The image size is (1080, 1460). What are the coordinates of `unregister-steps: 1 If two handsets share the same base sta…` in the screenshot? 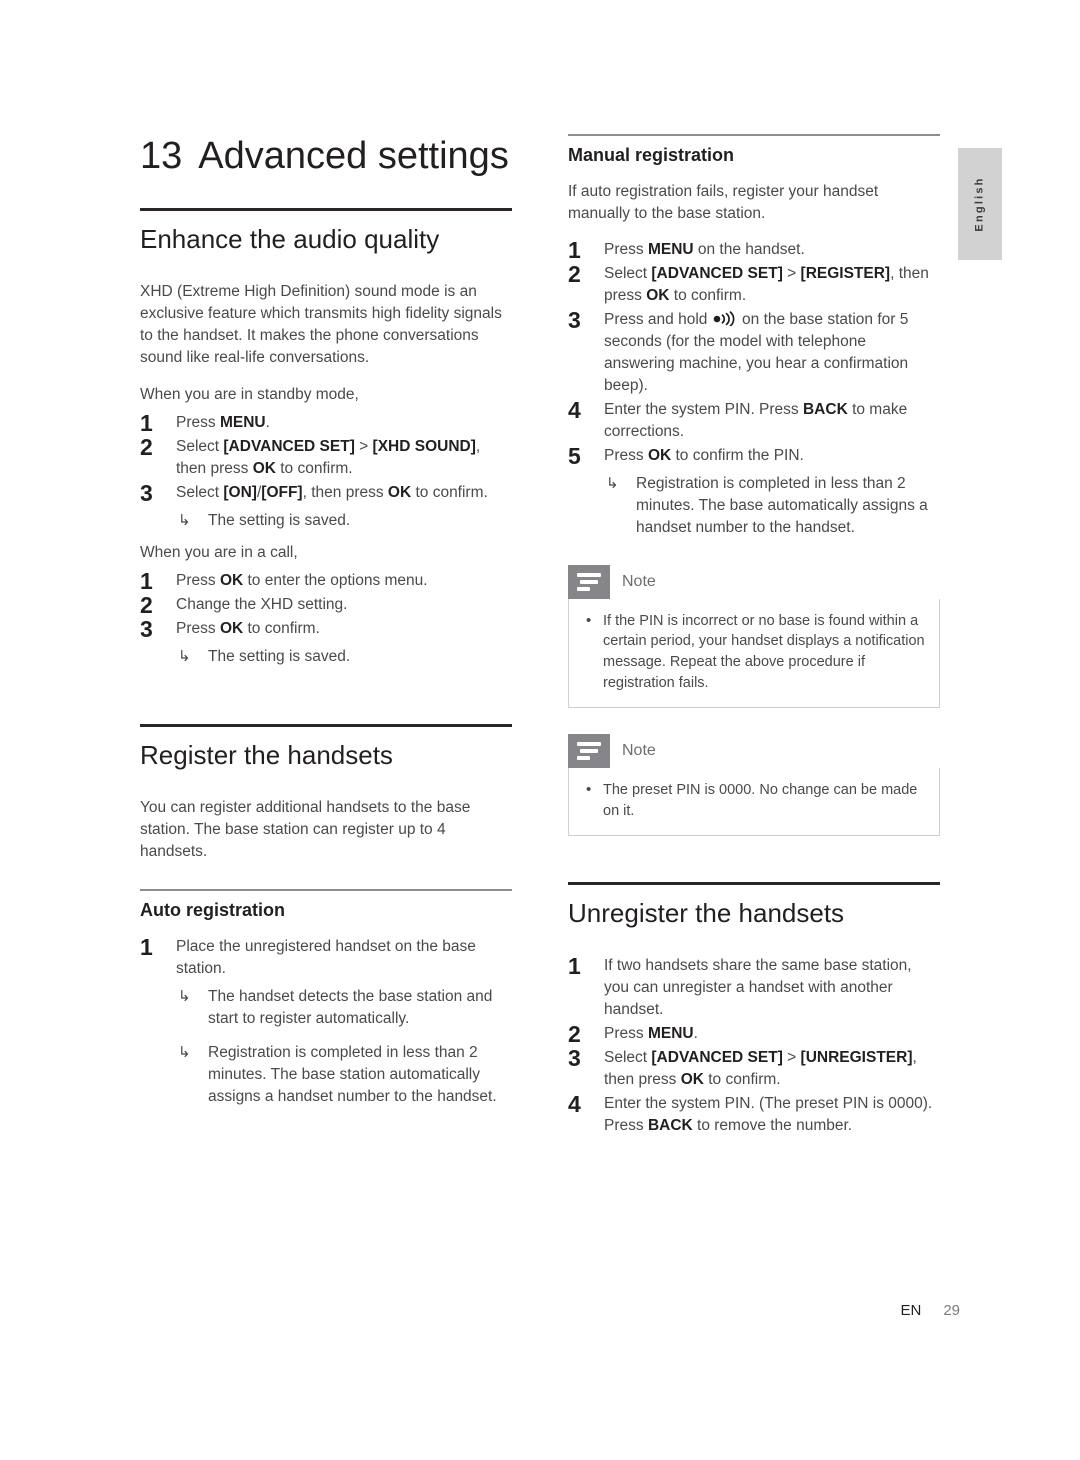 It's located at (754, 1045).